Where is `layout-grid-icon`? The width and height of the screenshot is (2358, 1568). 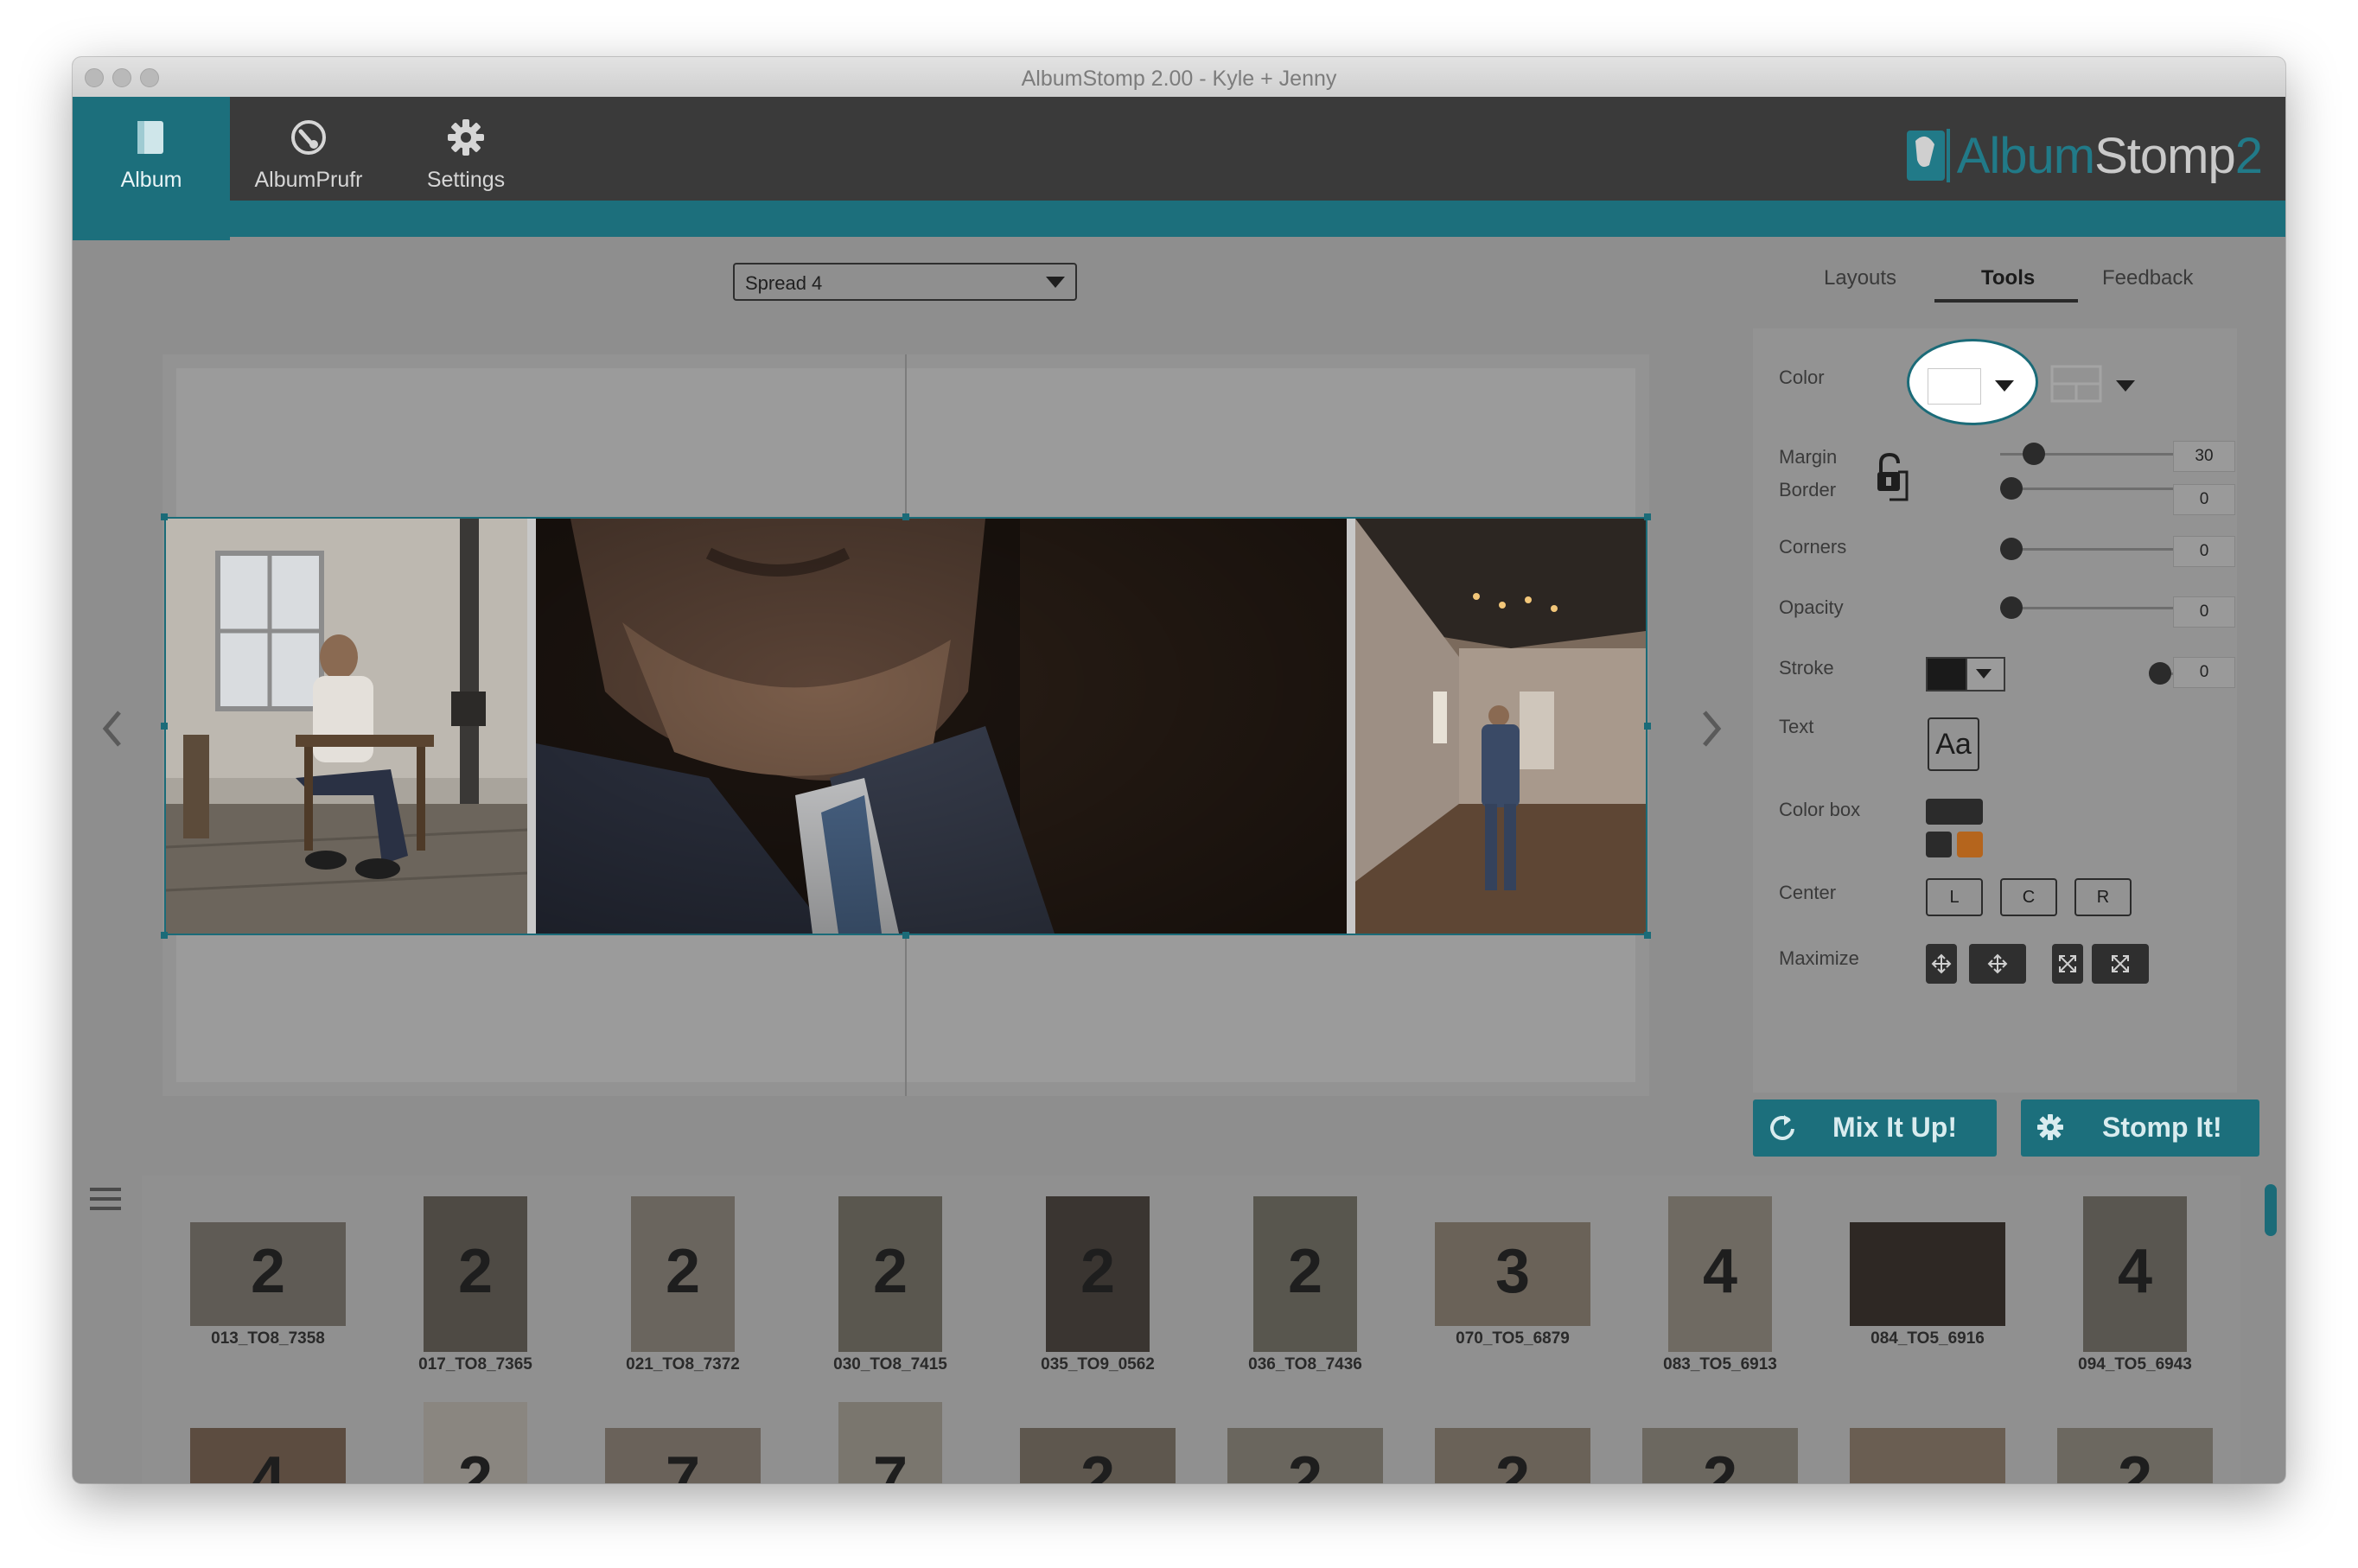 layout-grid-icon is located at coordinates (2076, 384).